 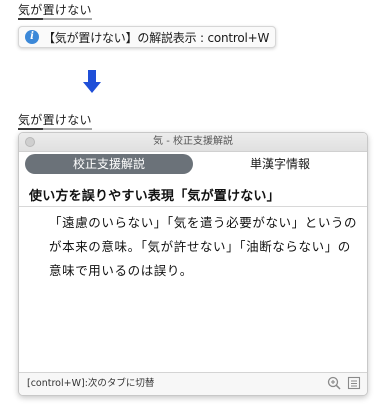 I want to click on tooltip-text: 【気が置けない】の解説表示 : control+W, so click(x=156, y=37).